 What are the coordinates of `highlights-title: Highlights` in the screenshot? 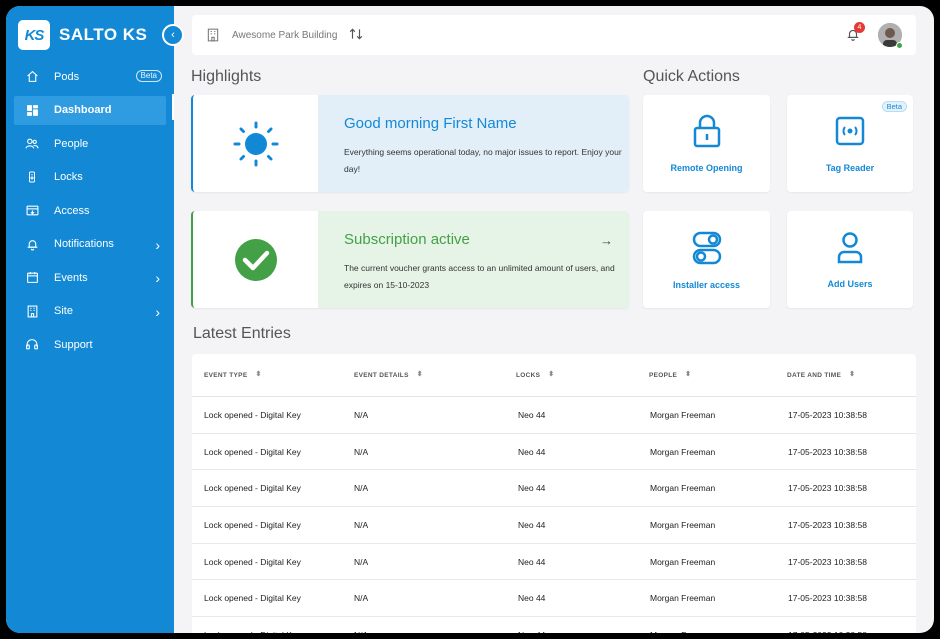 It's located at (226, 76).